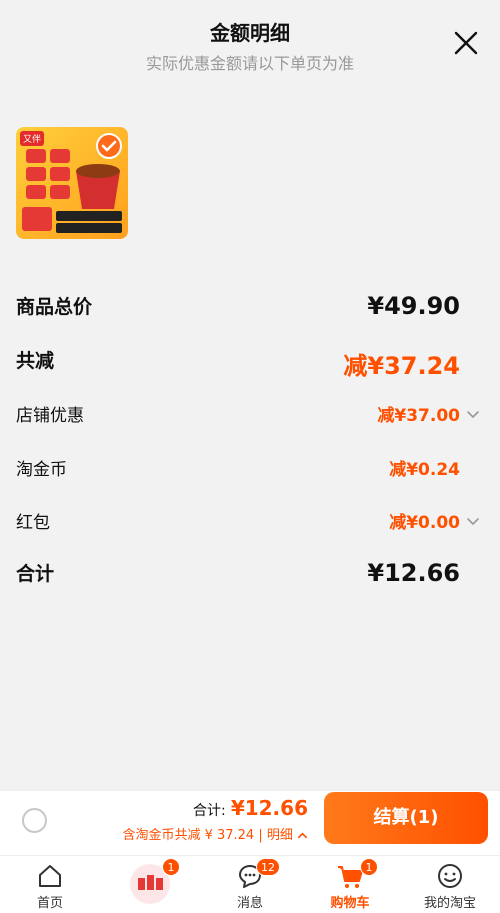 Image resolution: width=500 pixels, height=913 pixels. Describe the element at coordinates (41, 470) in the screenshot. I see `coin-label: 淘金币` at that location.